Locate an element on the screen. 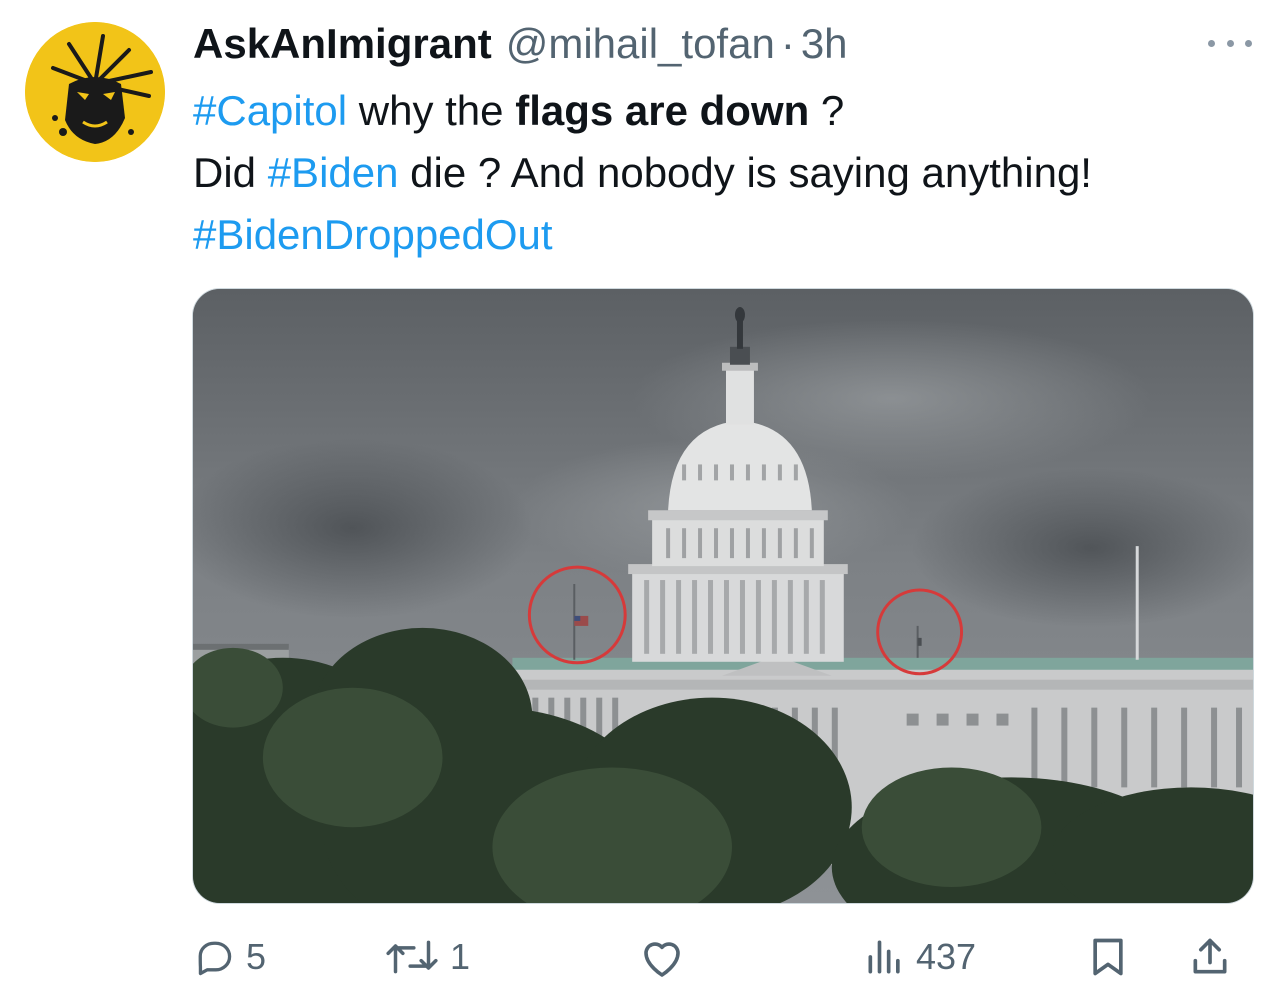 This screenshot has height=1007, width=1280. bookmark-button is located at coordinates (1108, 957).